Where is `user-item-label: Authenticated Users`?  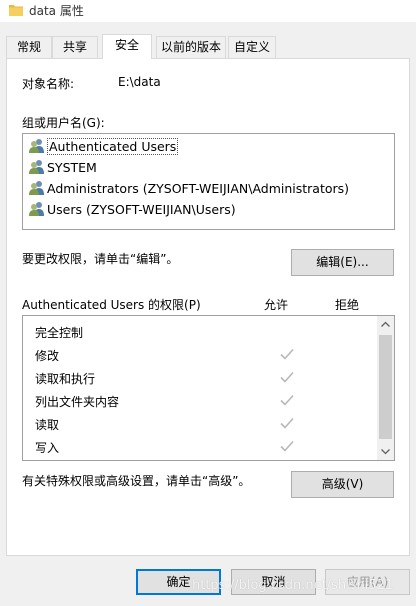 user-item-label: Authenticated Users is located at coordinates (113, 146).